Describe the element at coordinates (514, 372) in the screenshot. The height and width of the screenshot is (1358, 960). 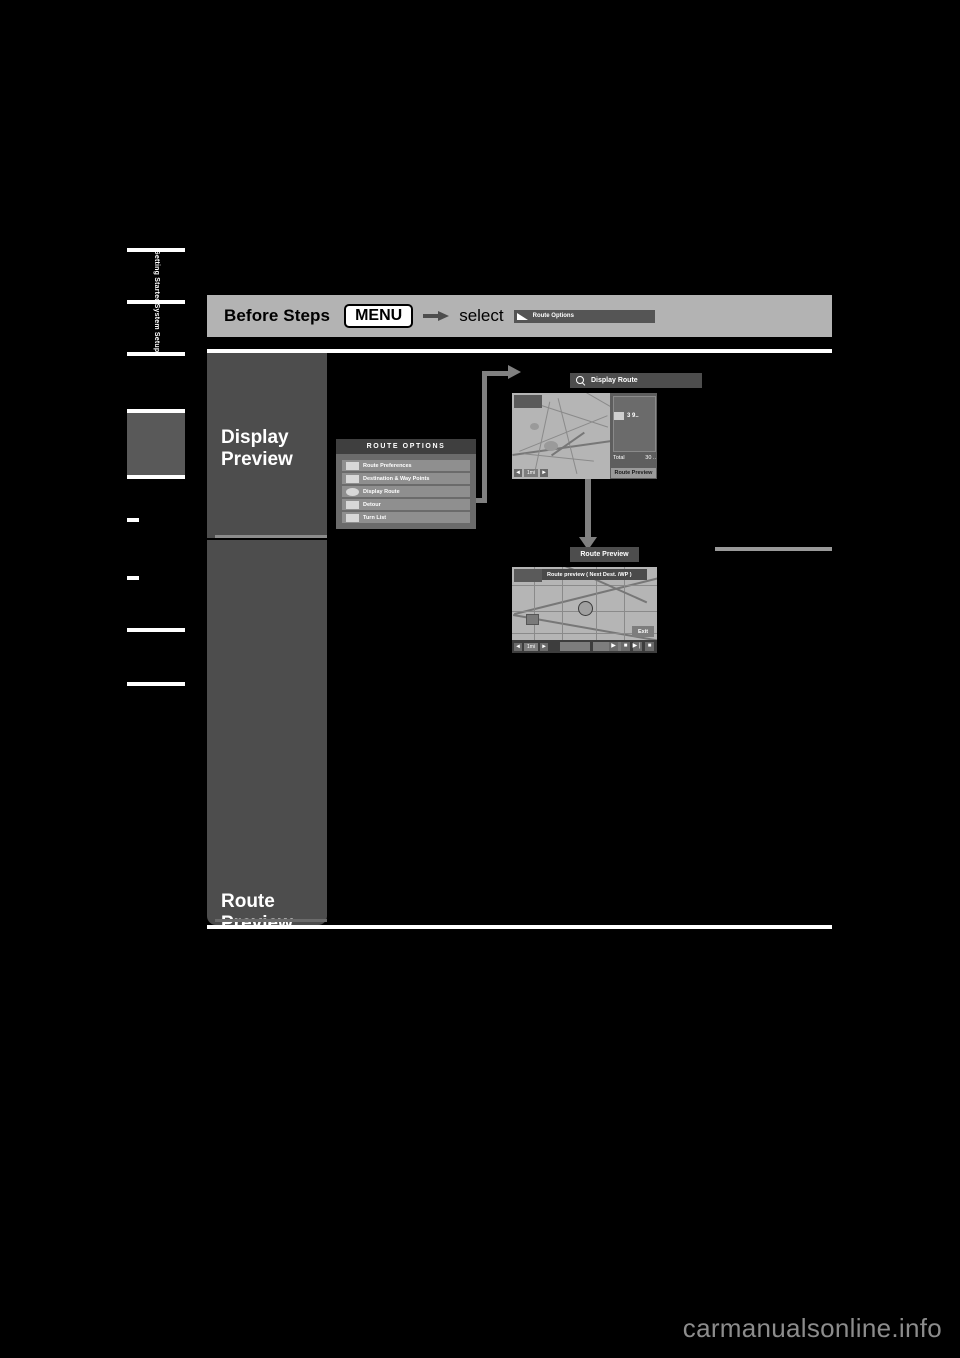
I see `connector-arrowhead-right` at that location.